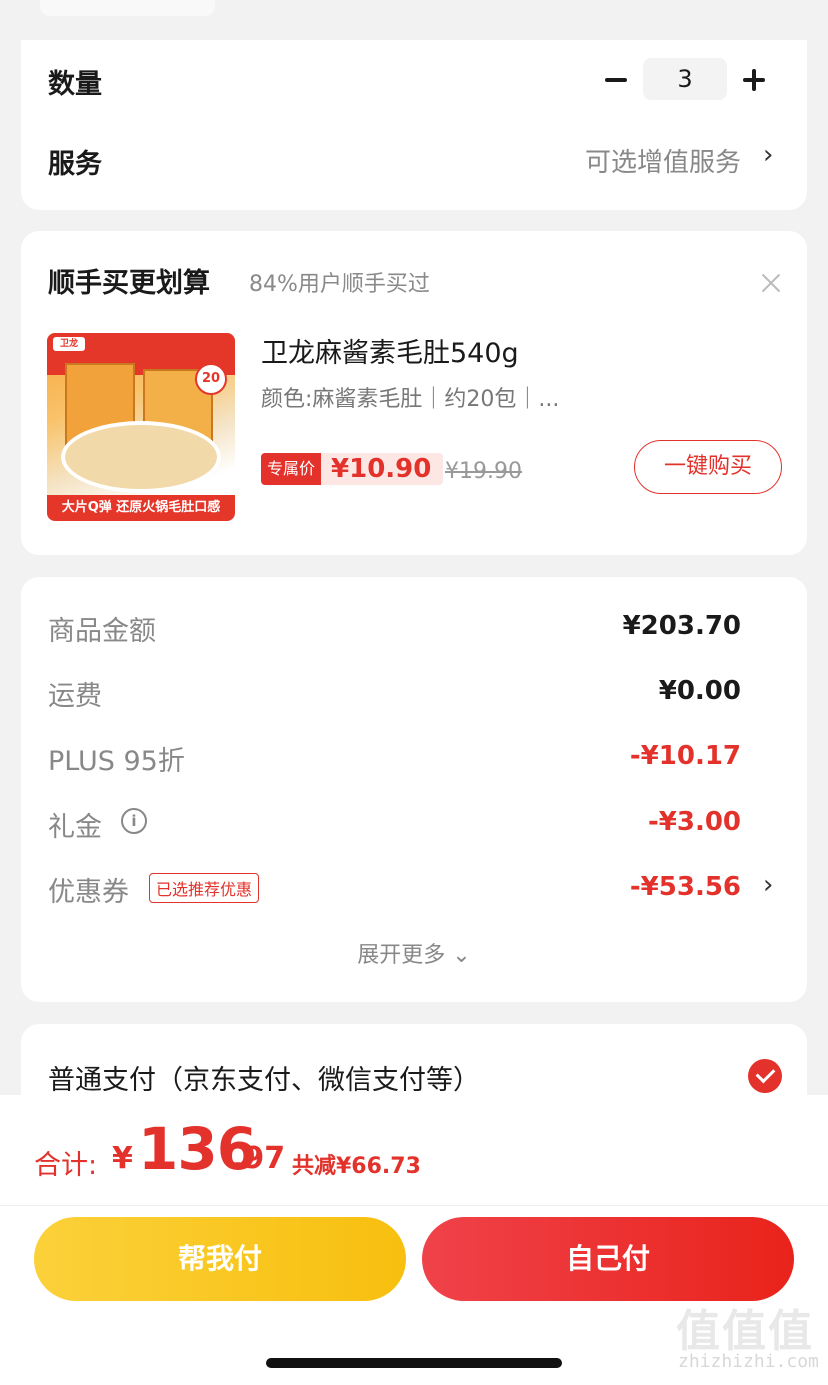  I want to click on watermark-logo: 值值值, so click(745, 1331).